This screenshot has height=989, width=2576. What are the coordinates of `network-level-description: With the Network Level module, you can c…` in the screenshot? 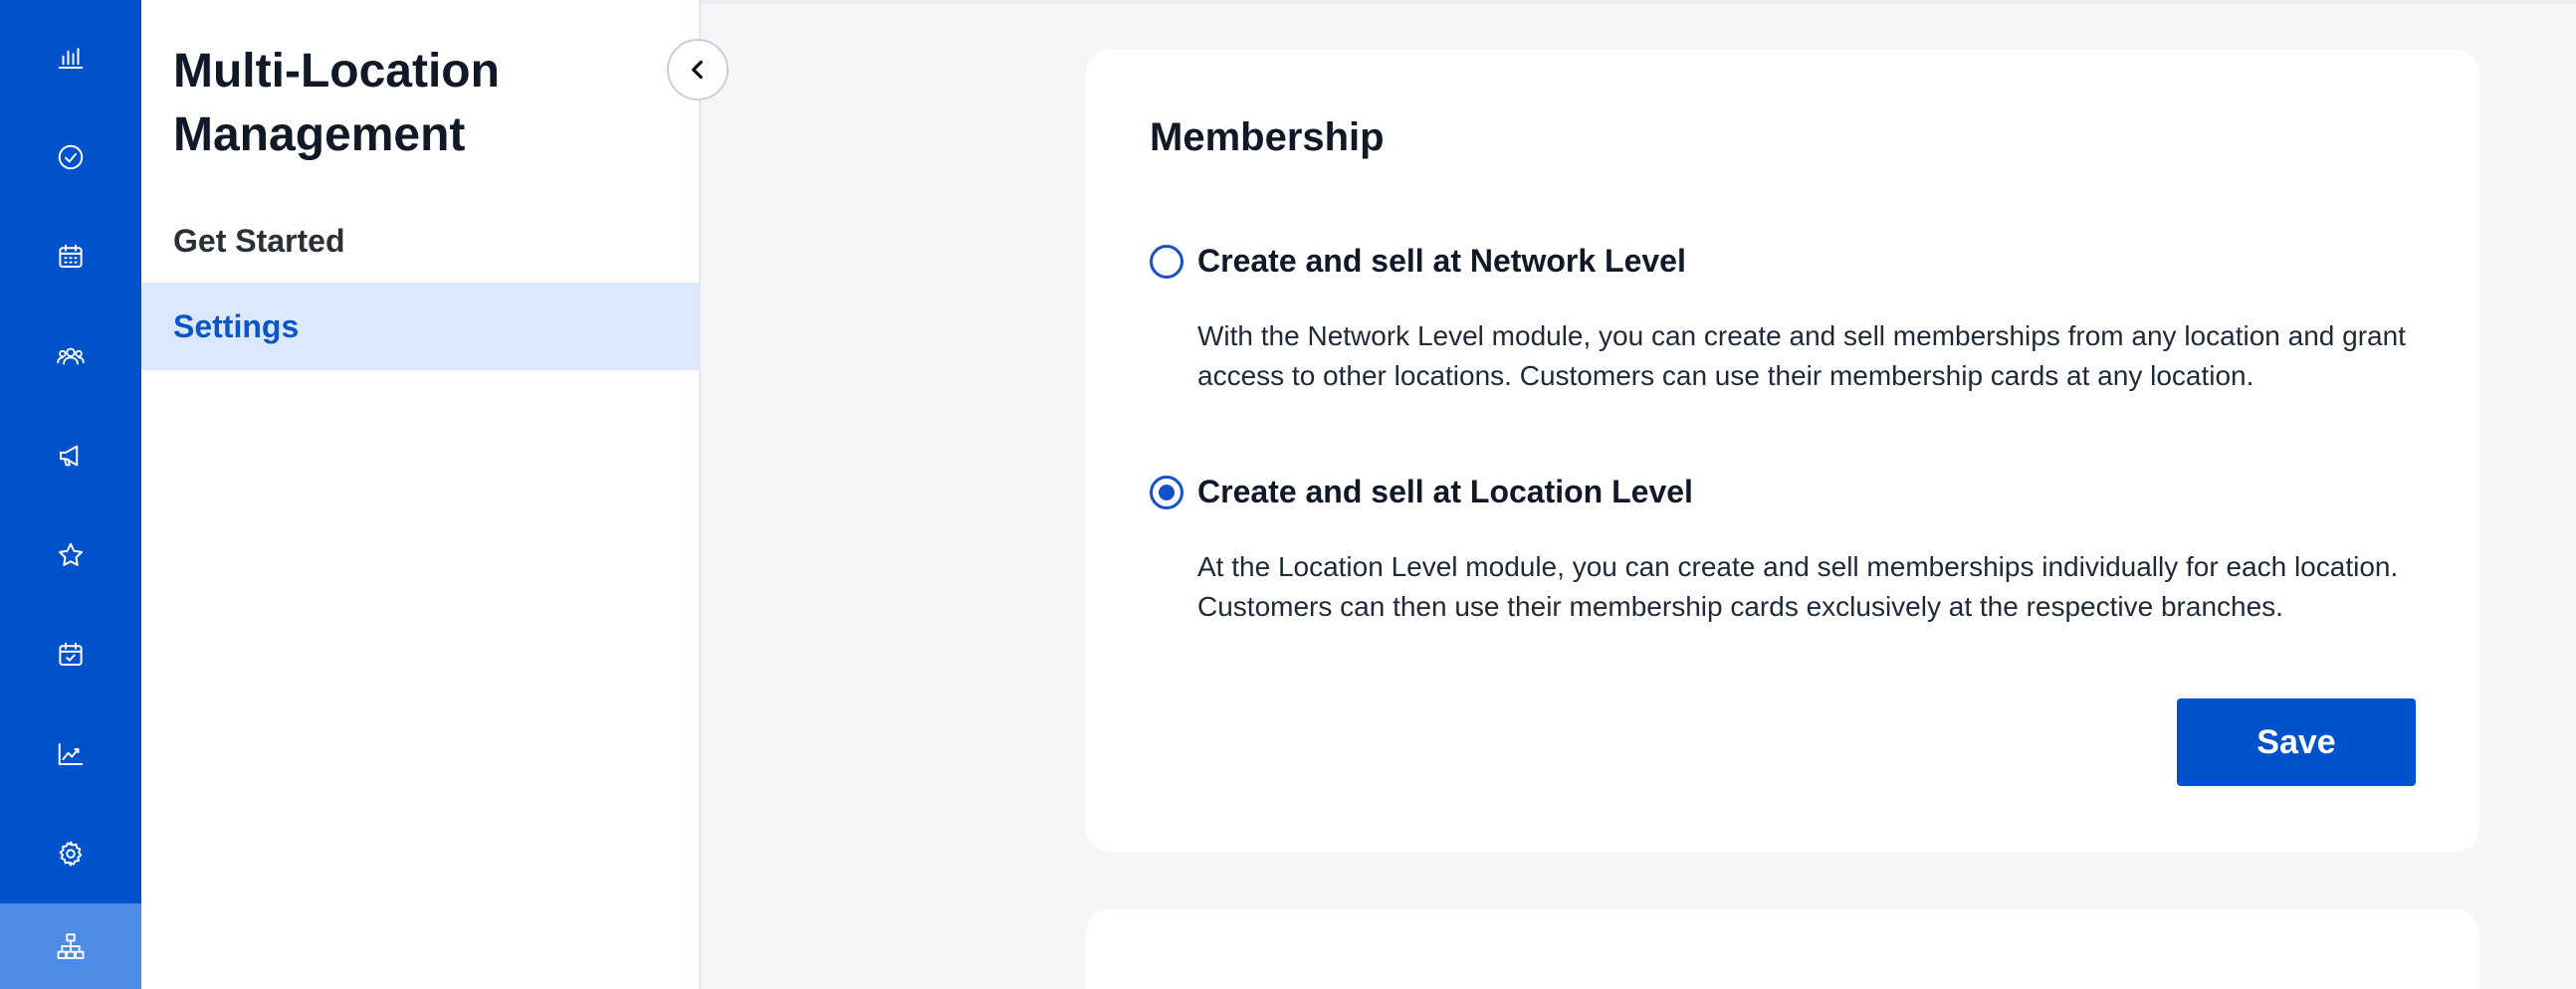 It's located at (1801, 355).